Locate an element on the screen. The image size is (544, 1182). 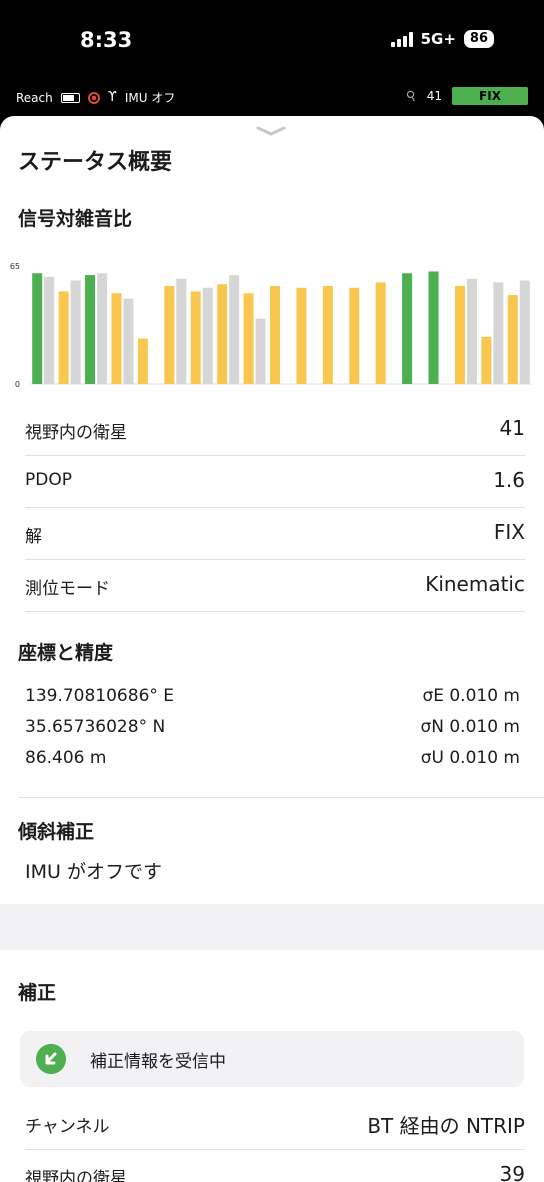
row-value: 41 is located at coordinates (512, 428).